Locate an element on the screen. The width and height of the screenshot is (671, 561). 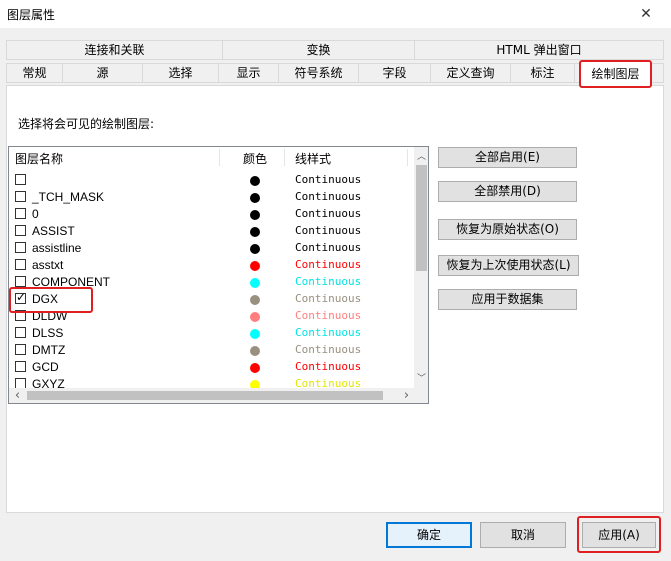
apply-to-dataset-button: 应用于数据集 is located at coordinates (507, 299).